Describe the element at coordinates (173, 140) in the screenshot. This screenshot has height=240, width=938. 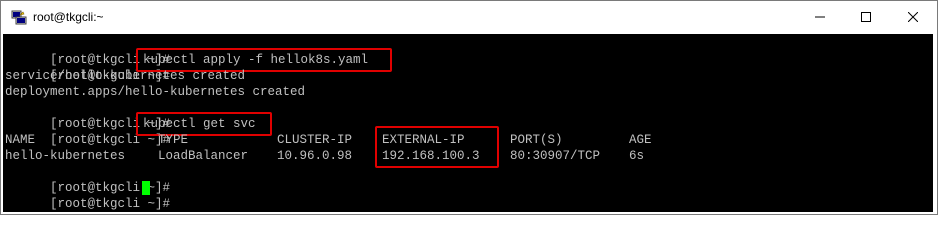
I see `column-header-type: TYPE` at that location.